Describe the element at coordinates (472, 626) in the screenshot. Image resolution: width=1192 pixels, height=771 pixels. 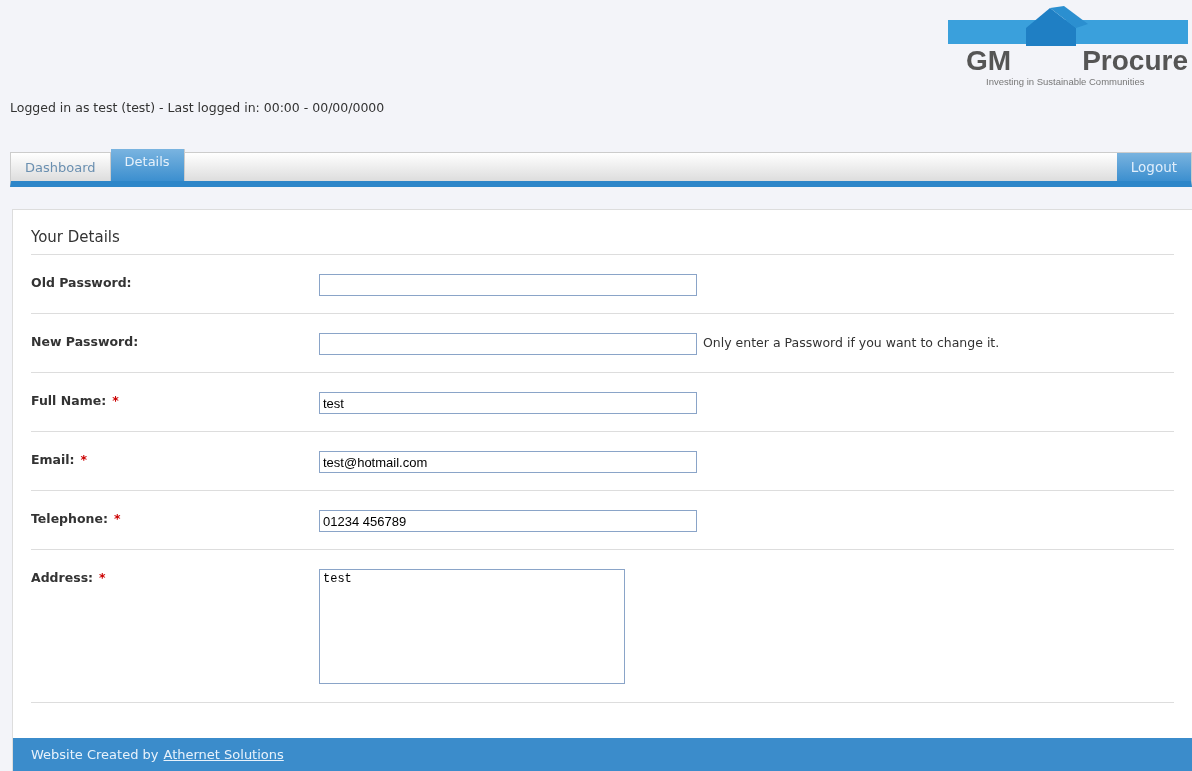
I see `address-field: test` at that location.